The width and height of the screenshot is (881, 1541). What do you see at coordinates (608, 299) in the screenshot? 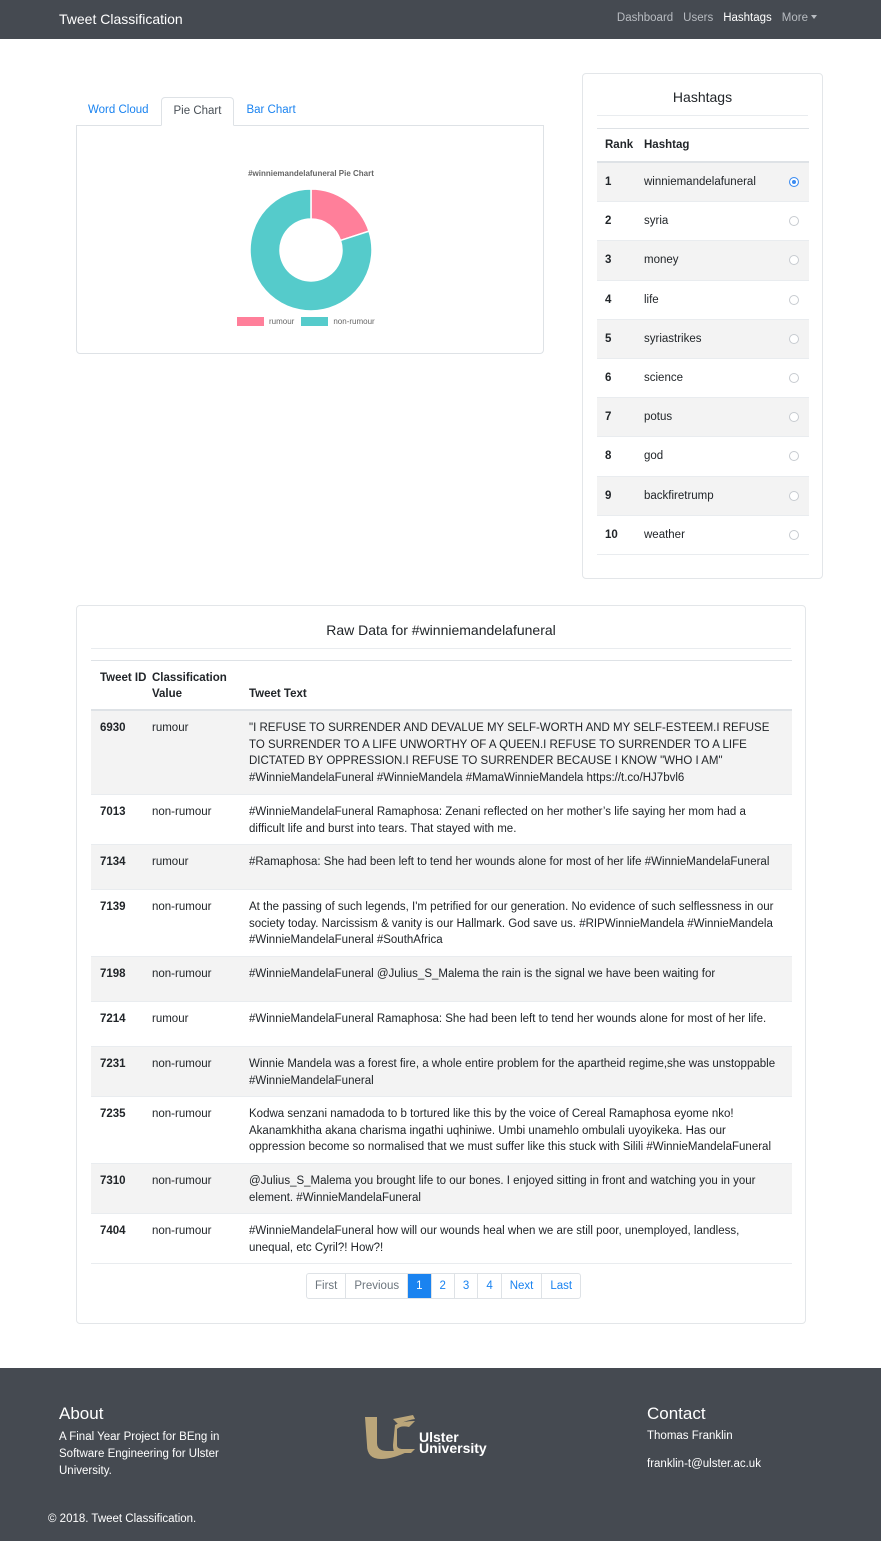
I see `hashtag-rank: 4` at bounding box center [608, 299].